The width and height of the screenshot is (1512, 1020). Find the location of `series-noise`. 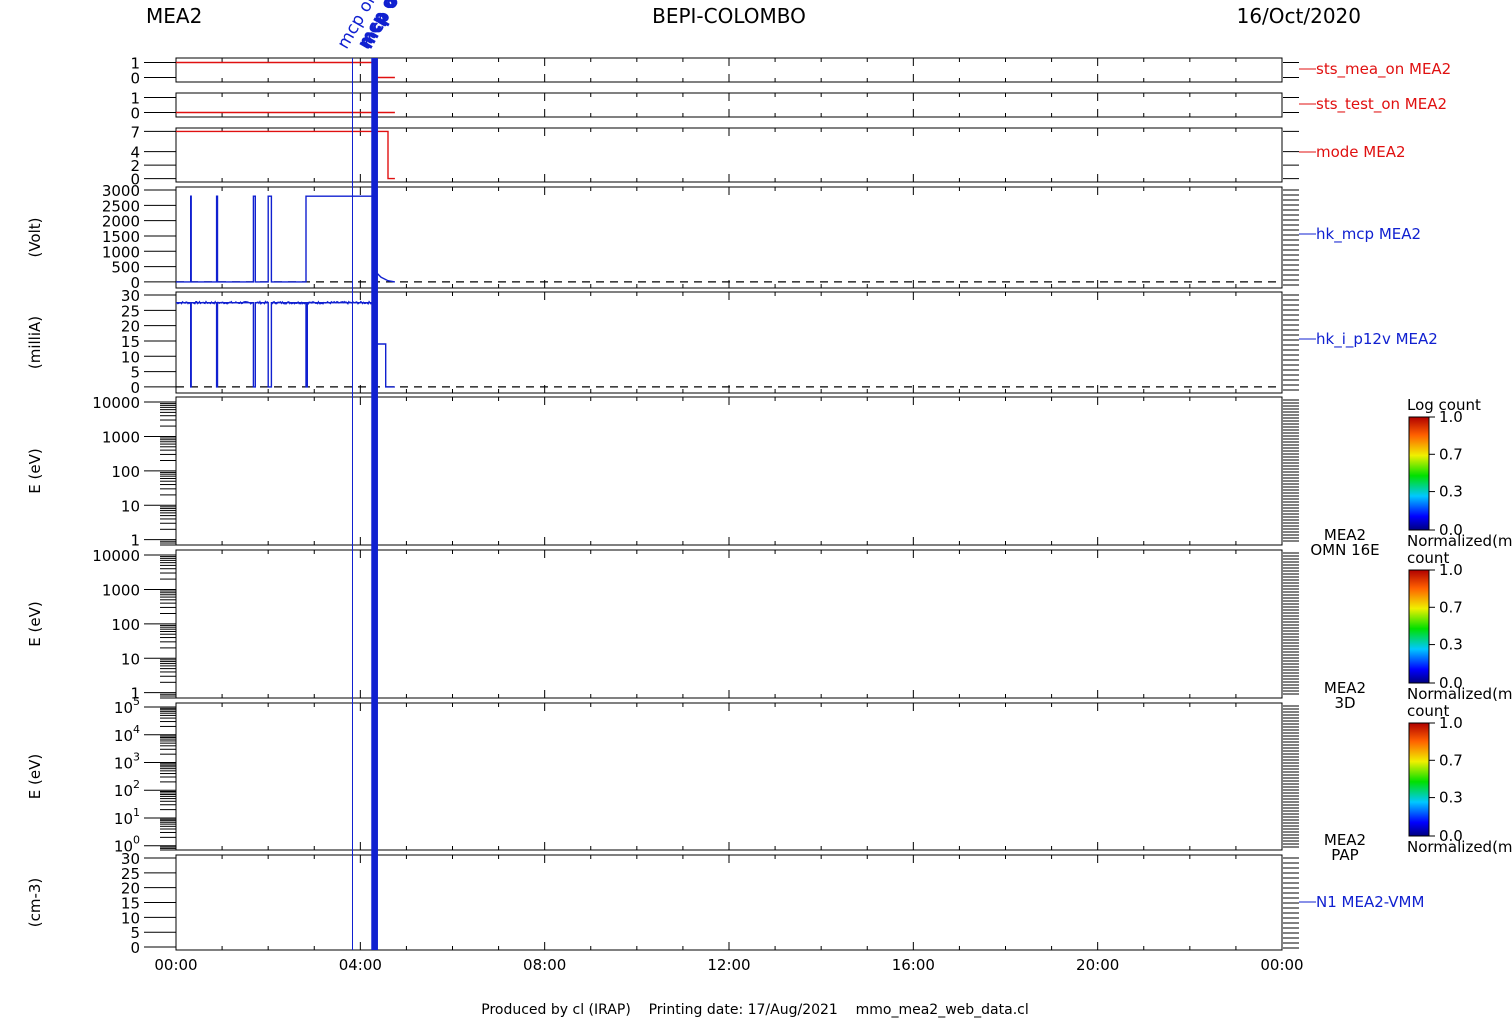

series-noise is located at coordinates (274, 302).